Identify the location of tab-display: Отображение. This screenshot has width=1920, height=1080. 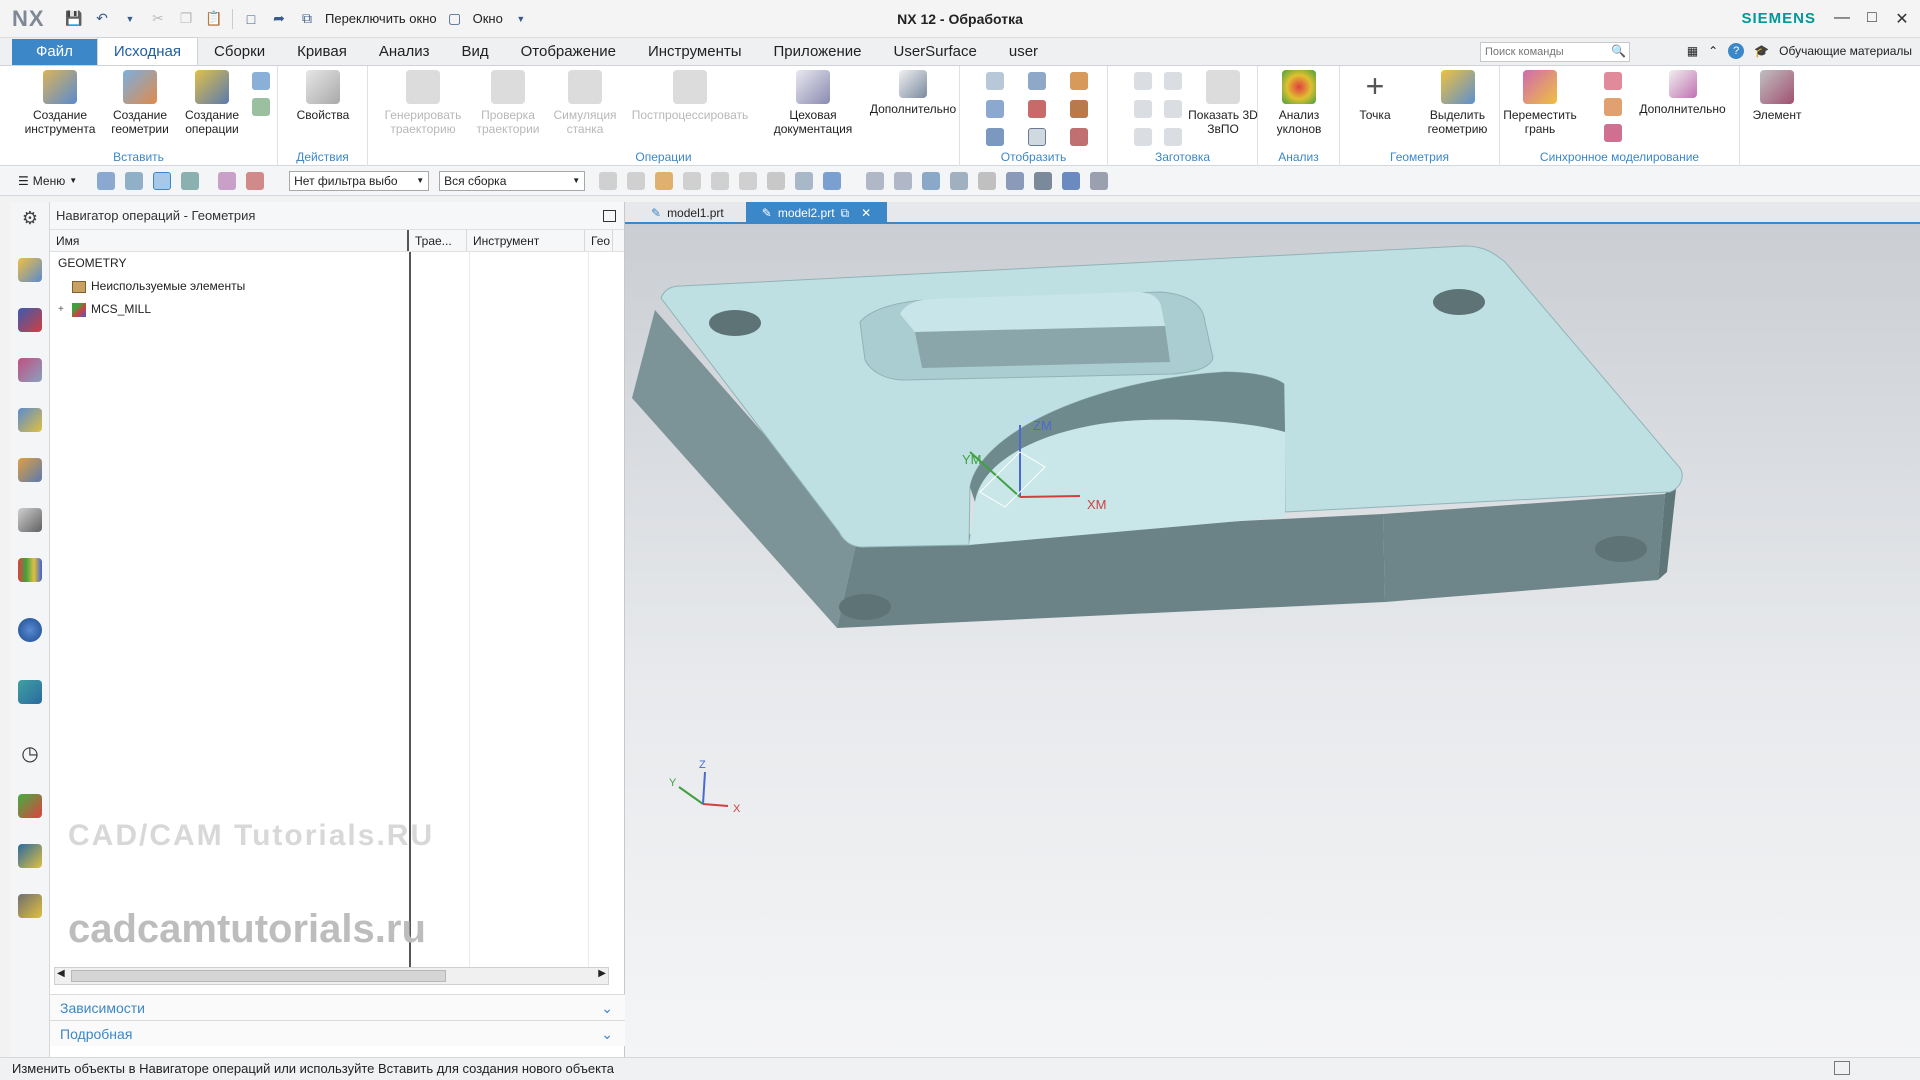
(568, 52).